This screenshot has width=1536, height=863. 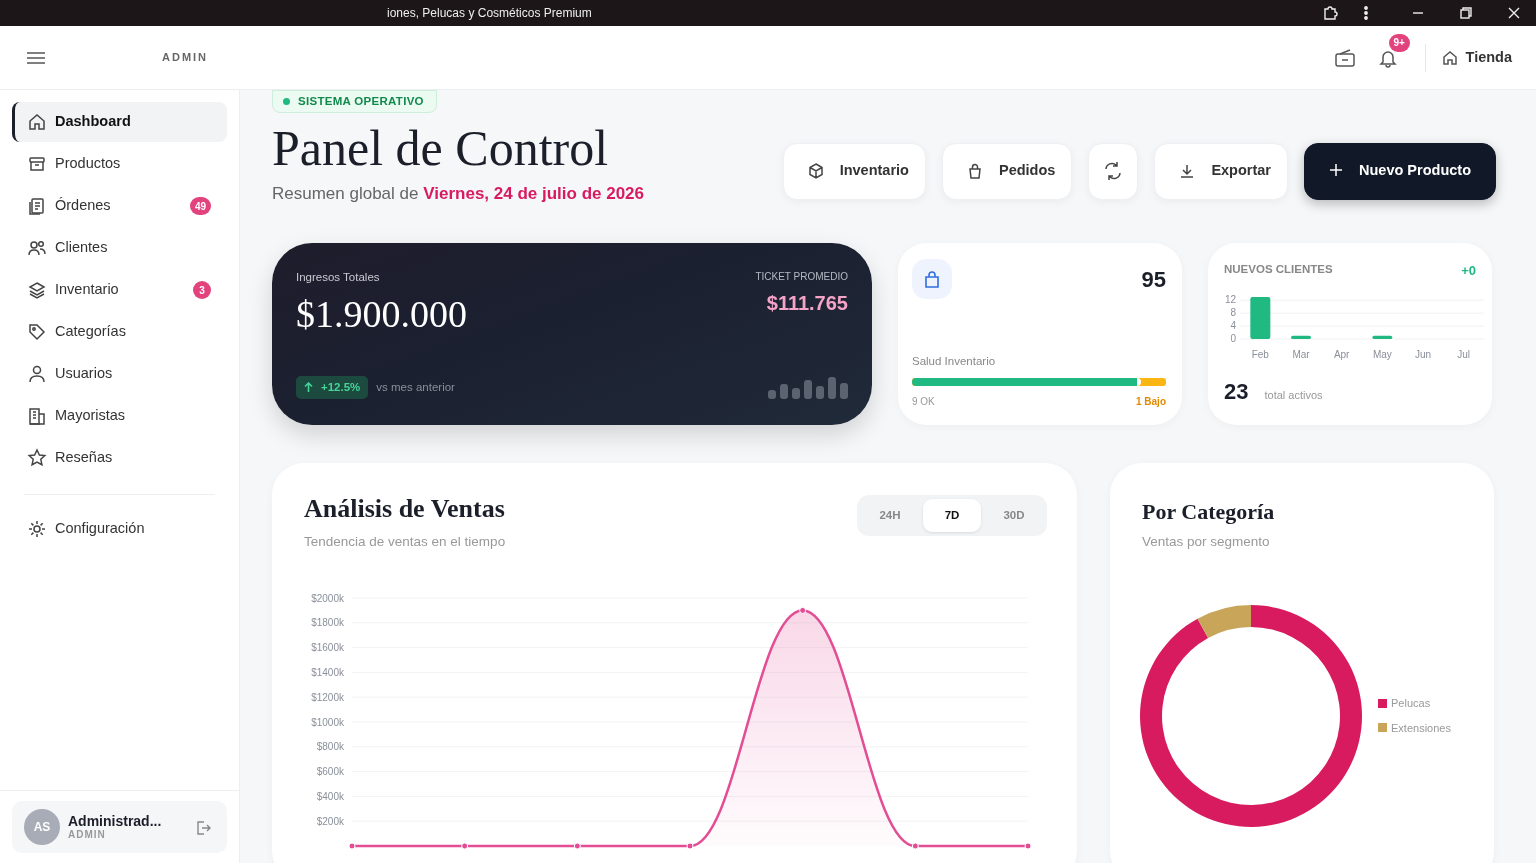 I want to click on revenue-label: Ingresos Totales, so click(x=338, y=278).